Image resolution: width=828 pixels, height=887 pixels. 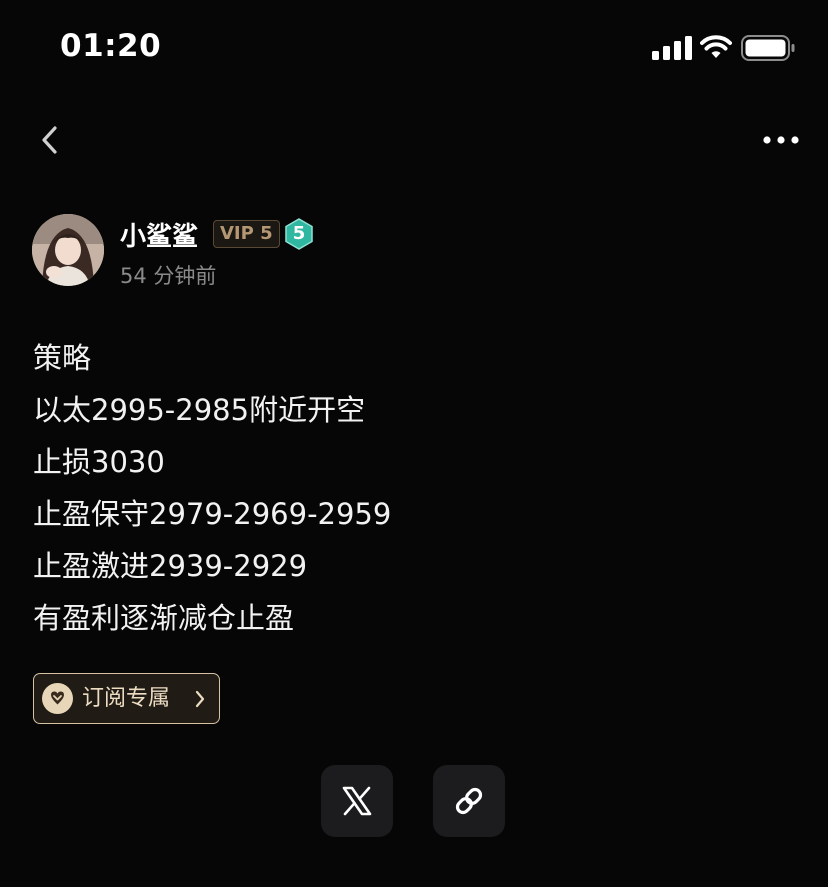 What do you see at coordinates (99, 462) in the screenshot?
I see `post-line: 止损3030` at bounding box center [99, 462].